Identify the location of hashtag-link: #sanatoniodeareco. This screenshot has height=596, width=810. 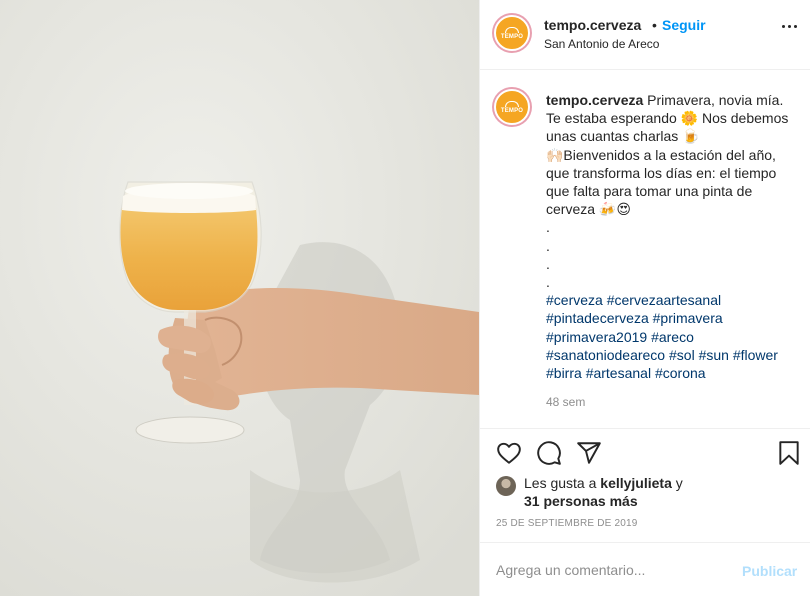
(605, 355).